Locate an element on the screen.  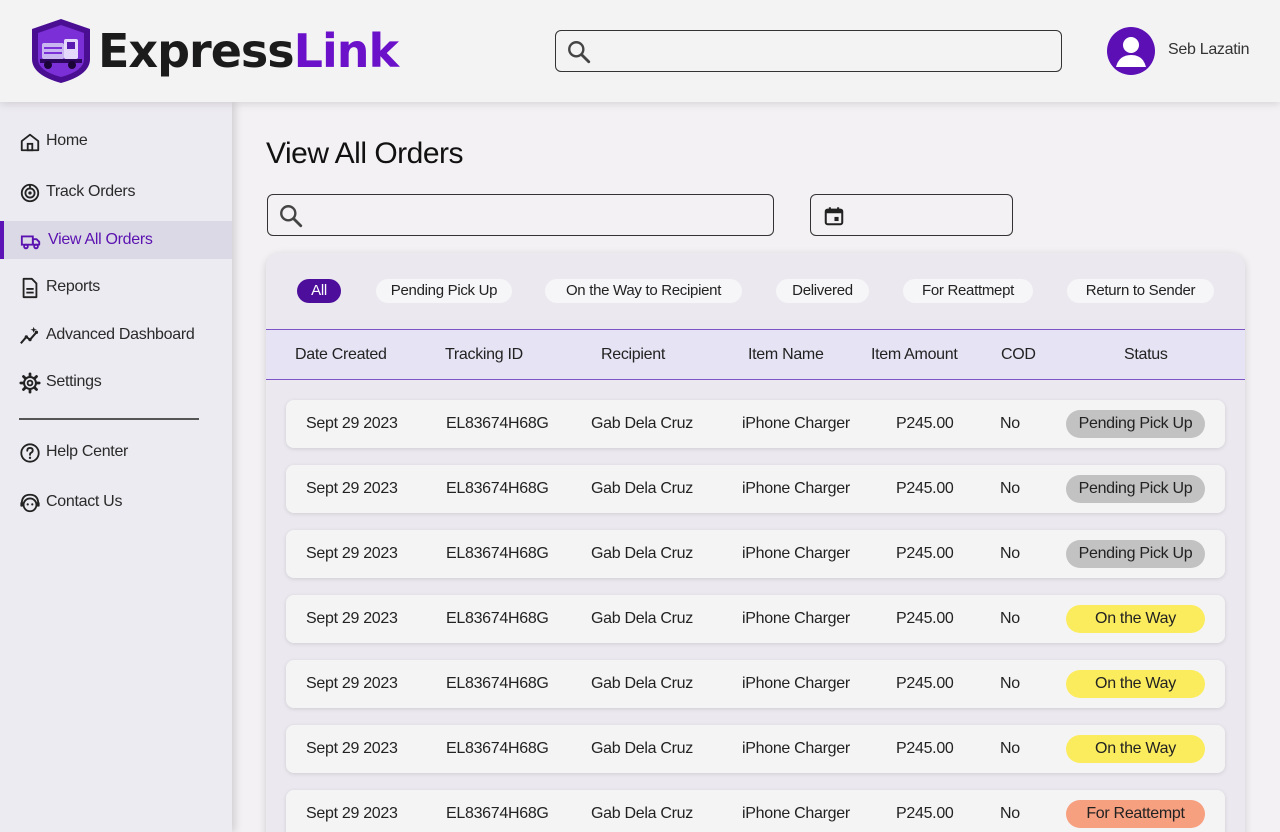
help-icon is located at coordinates (30, 453).